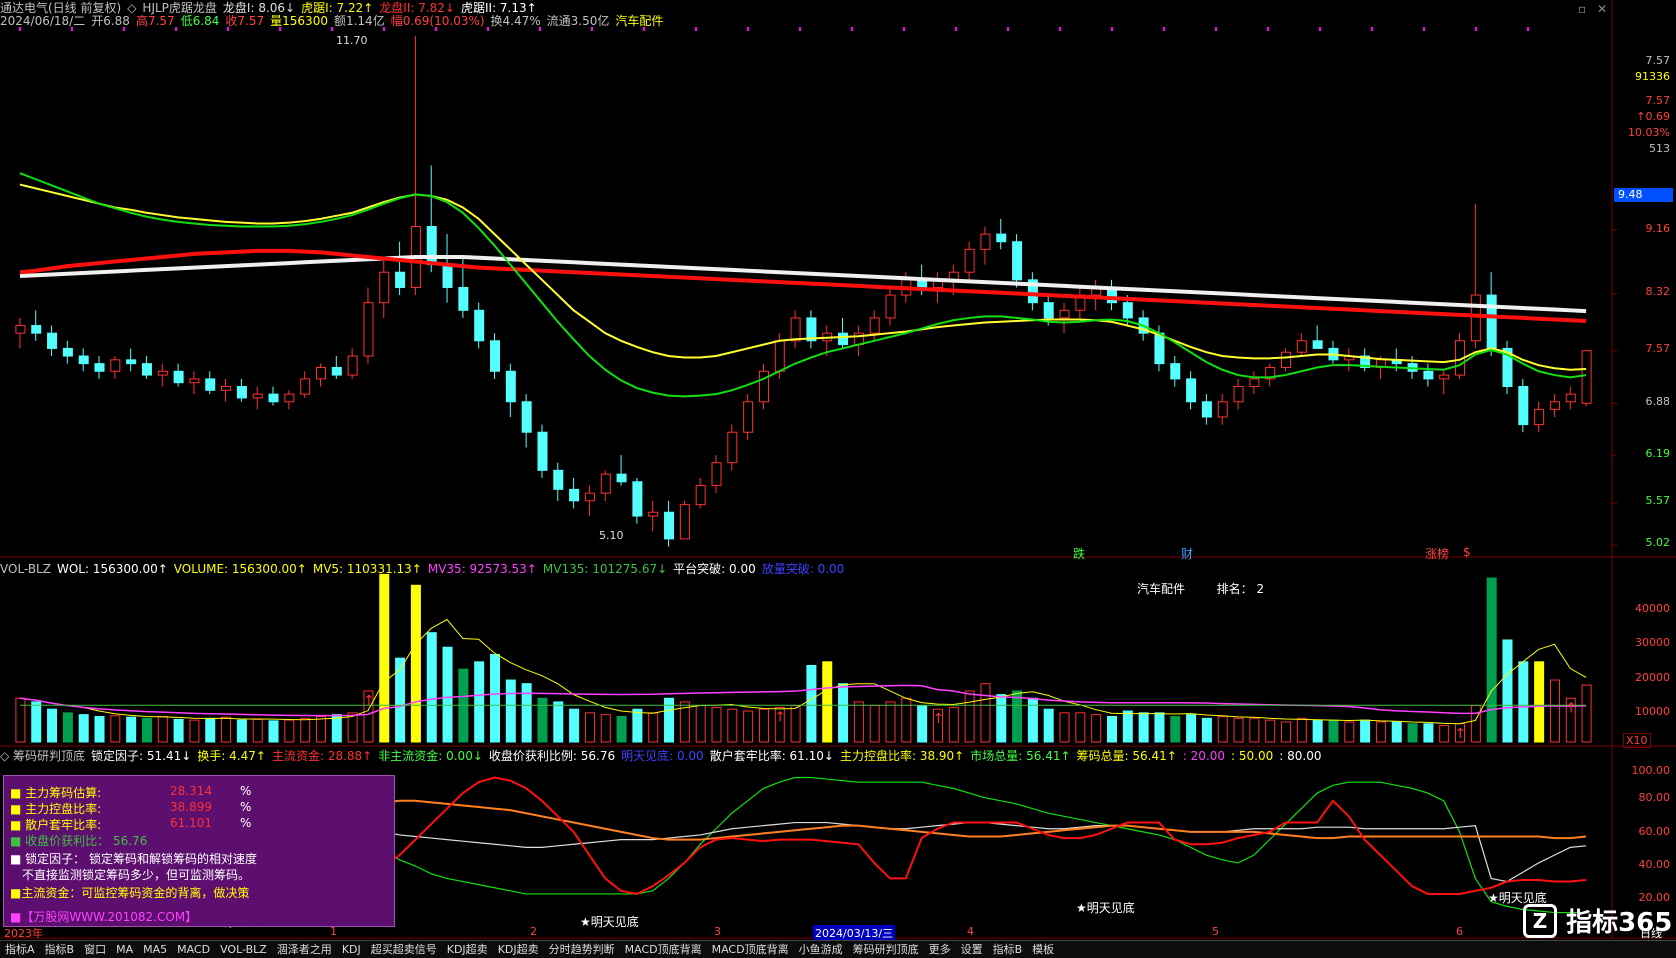  I want to click on rank-value: 2, so click(1260, 589).